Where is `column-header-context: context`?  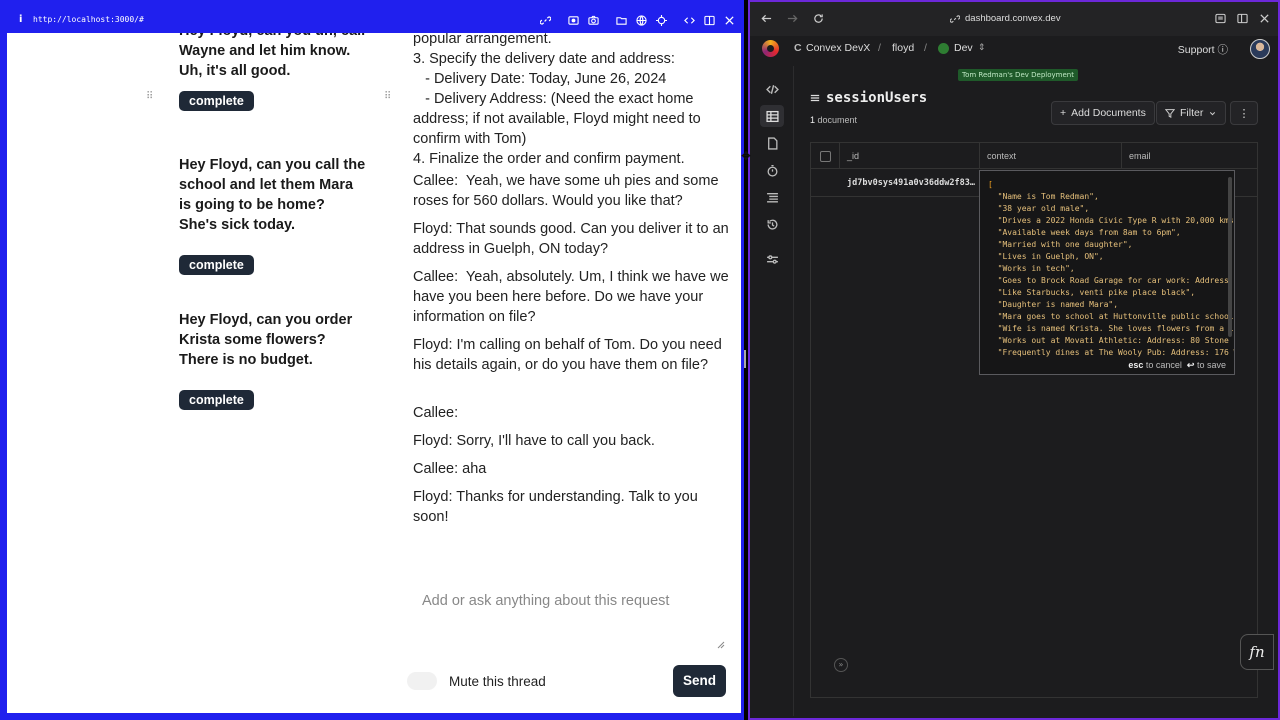 column-header-context: context is located at coordinates (1001, 156).